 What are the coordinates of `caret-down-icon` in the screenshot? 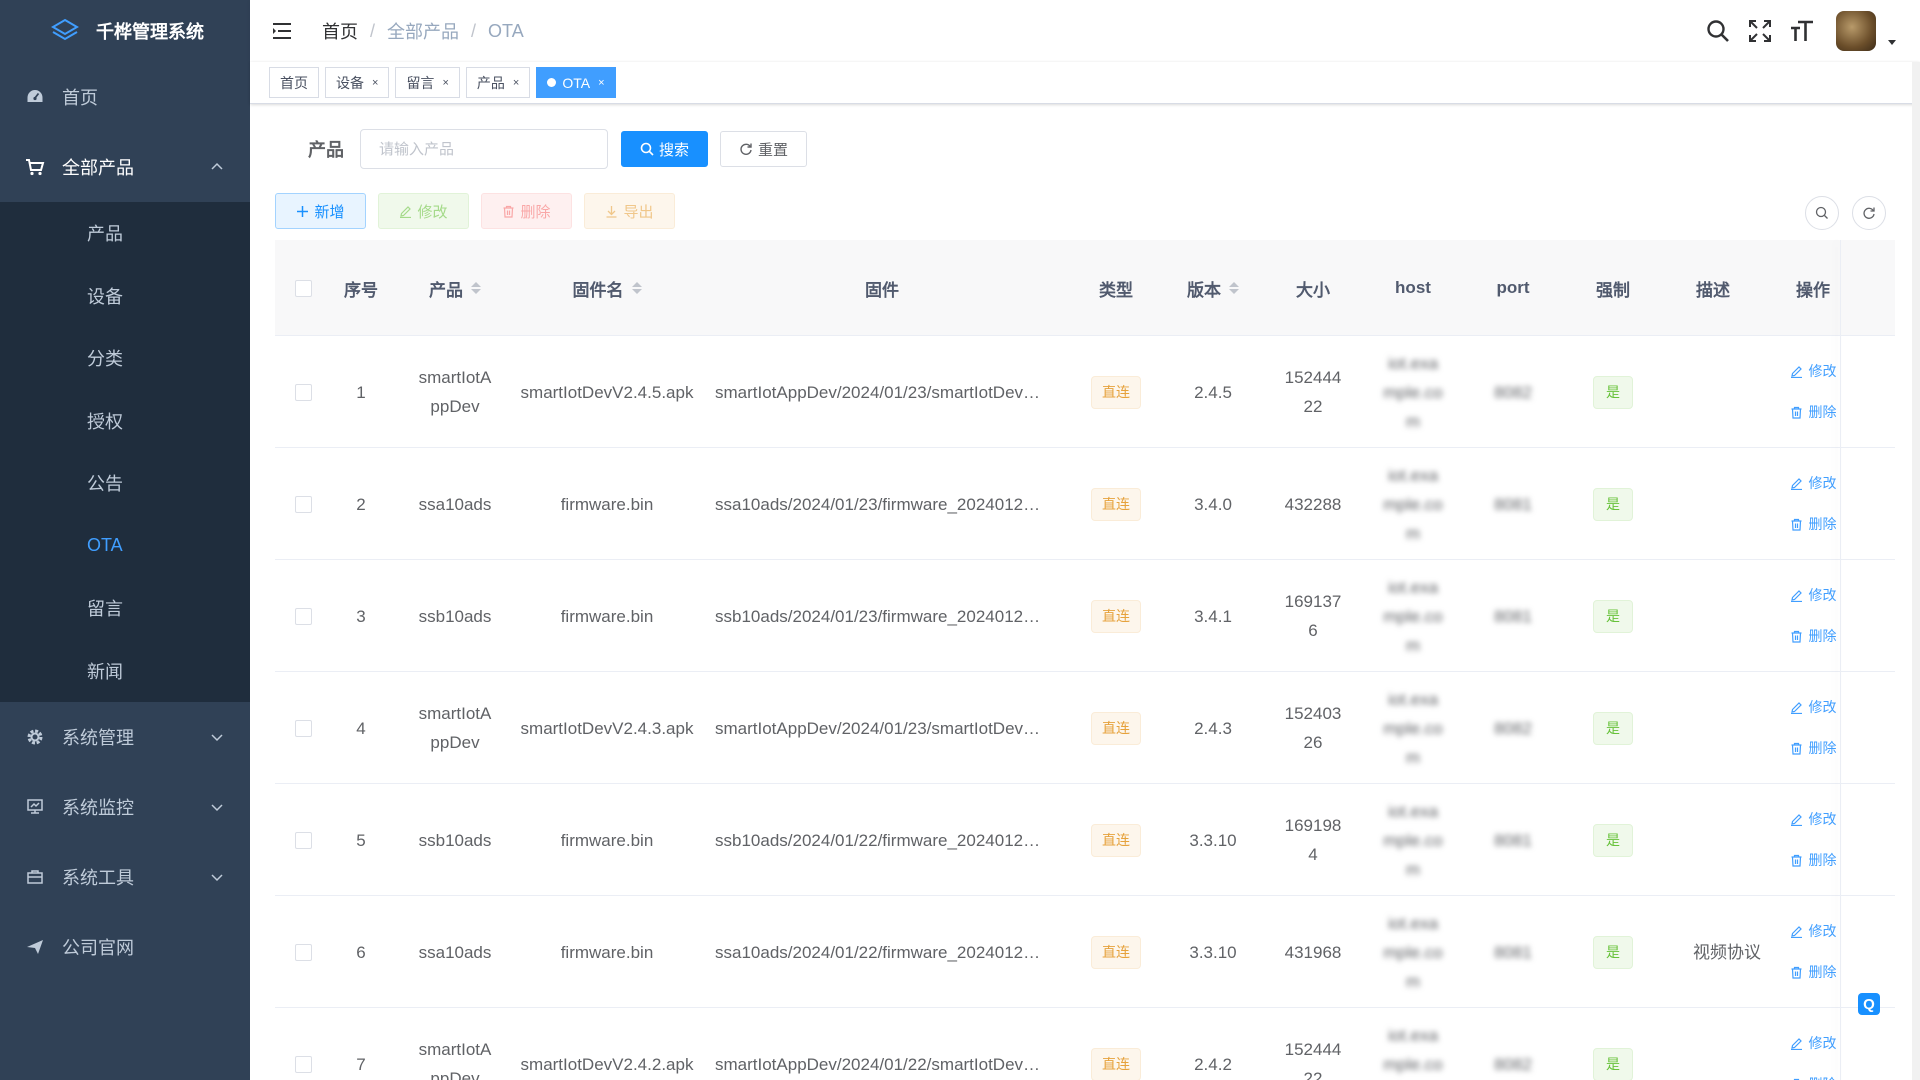 It's located at (1892, 42).